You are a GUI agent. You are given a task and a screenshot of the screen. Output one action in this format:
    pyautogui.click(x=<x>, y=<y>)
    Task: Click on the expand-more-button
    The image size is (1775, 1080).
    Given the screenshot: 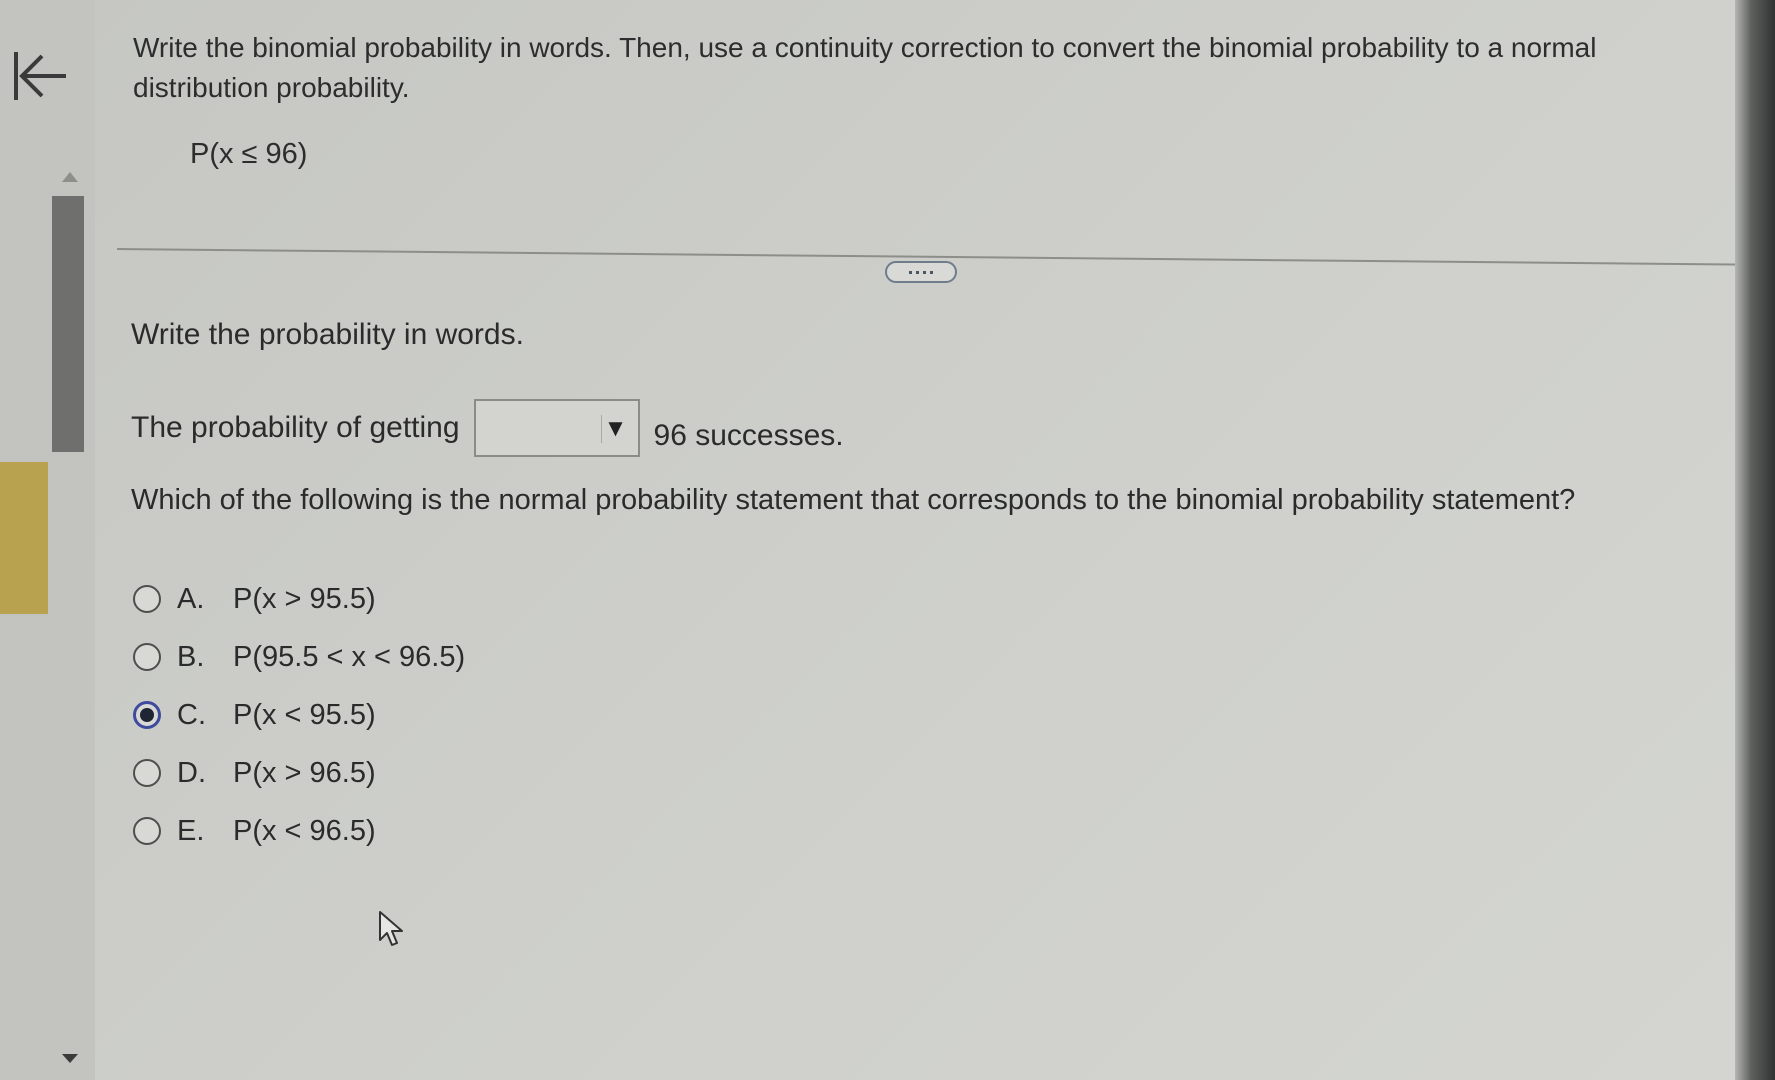 What is the action you would take?
    pyautogui.click(x=921, y=272)
    